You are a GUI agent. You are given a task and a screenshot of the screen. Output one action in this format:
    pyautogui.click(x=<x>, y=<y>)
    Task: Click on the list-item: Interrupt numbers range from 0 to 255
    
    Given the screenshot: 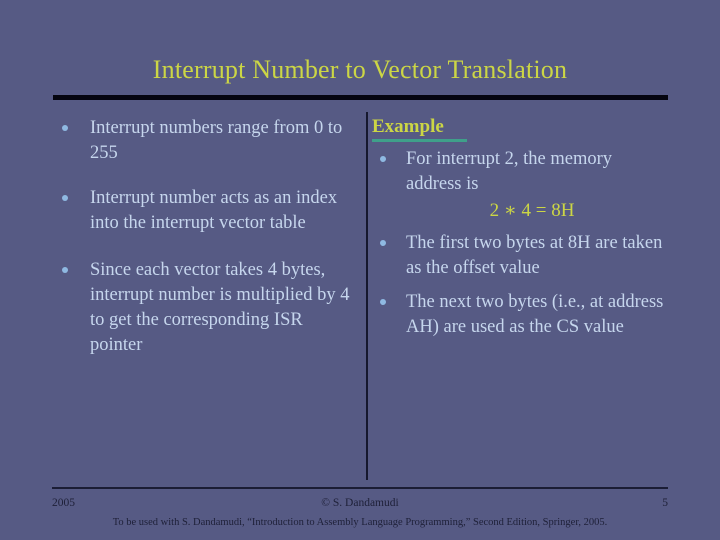 What is the action you would take?
    pyautogui.click(x=202, y=141)
    